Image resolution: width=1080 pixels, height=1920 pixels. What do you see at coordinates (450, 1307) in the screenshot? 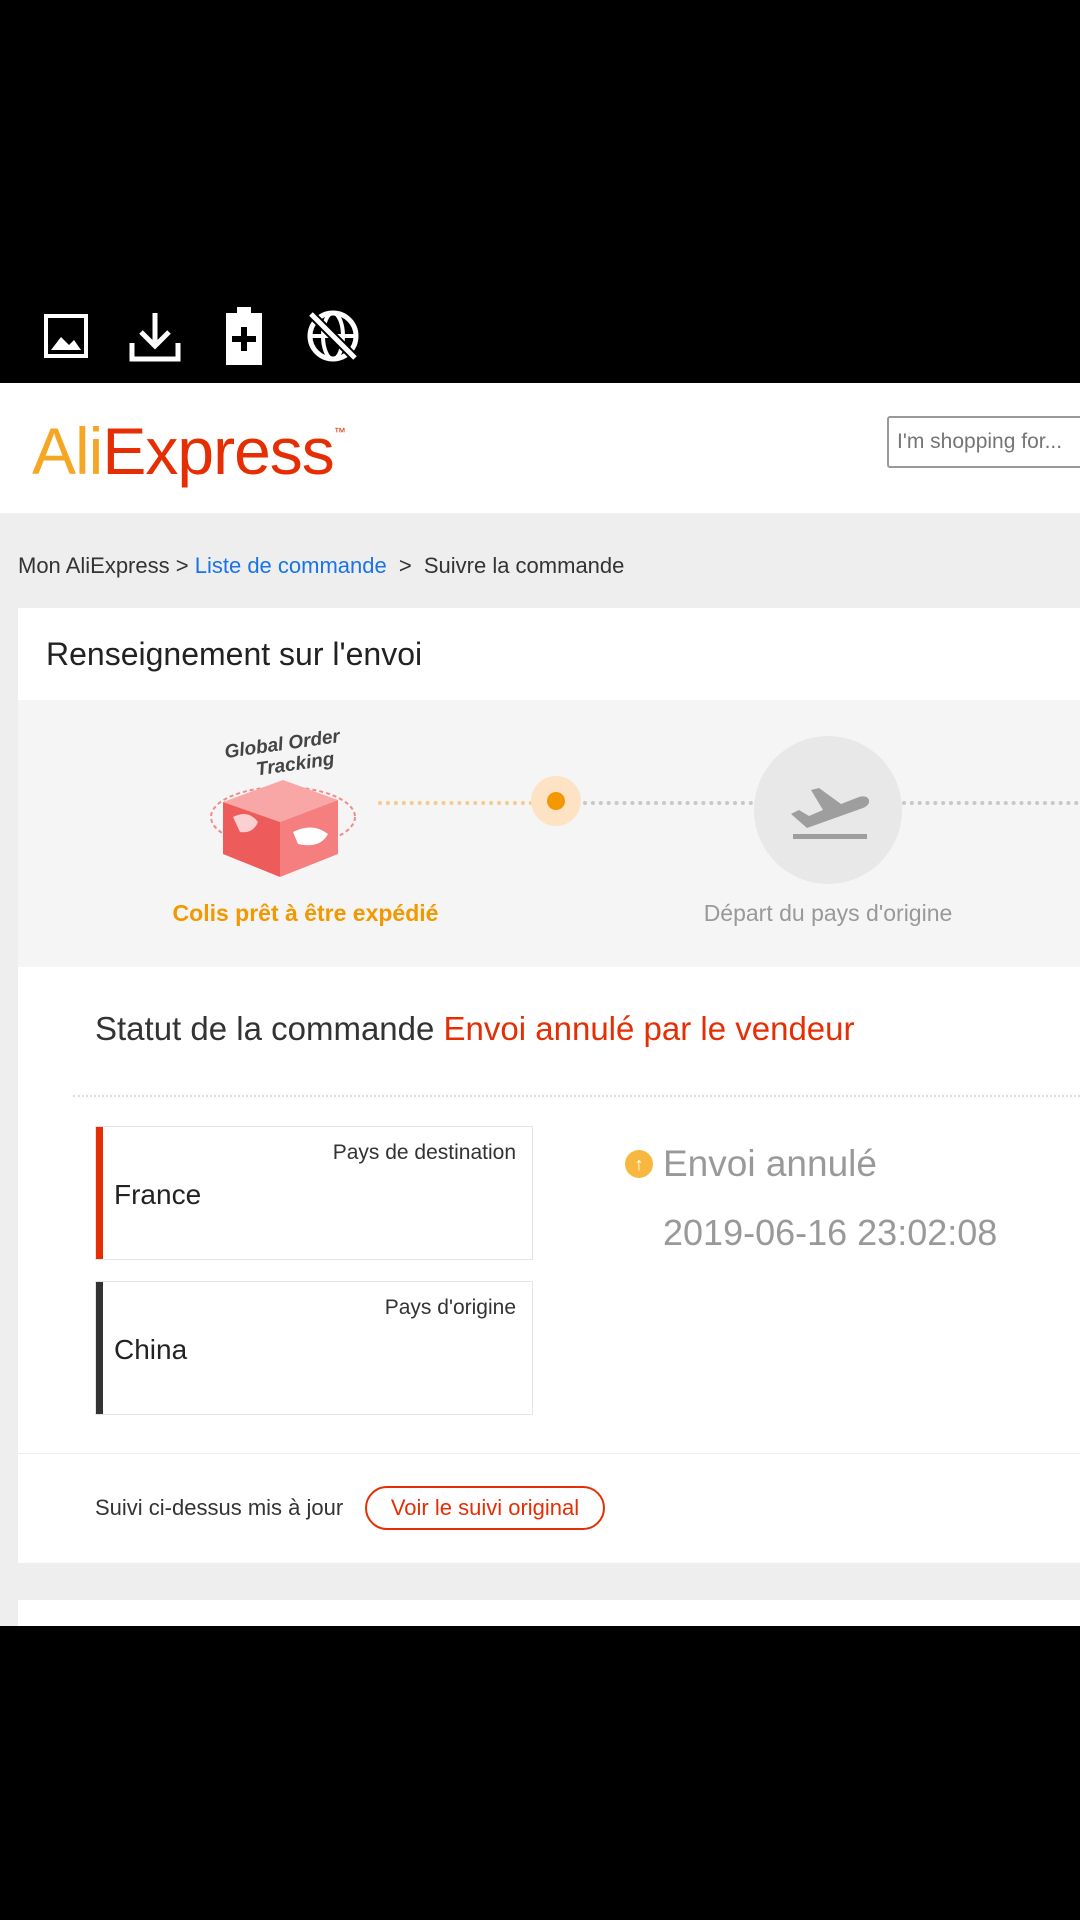
I see `origin-caption: Pays d'origine` at bounding box center [450, 1307].